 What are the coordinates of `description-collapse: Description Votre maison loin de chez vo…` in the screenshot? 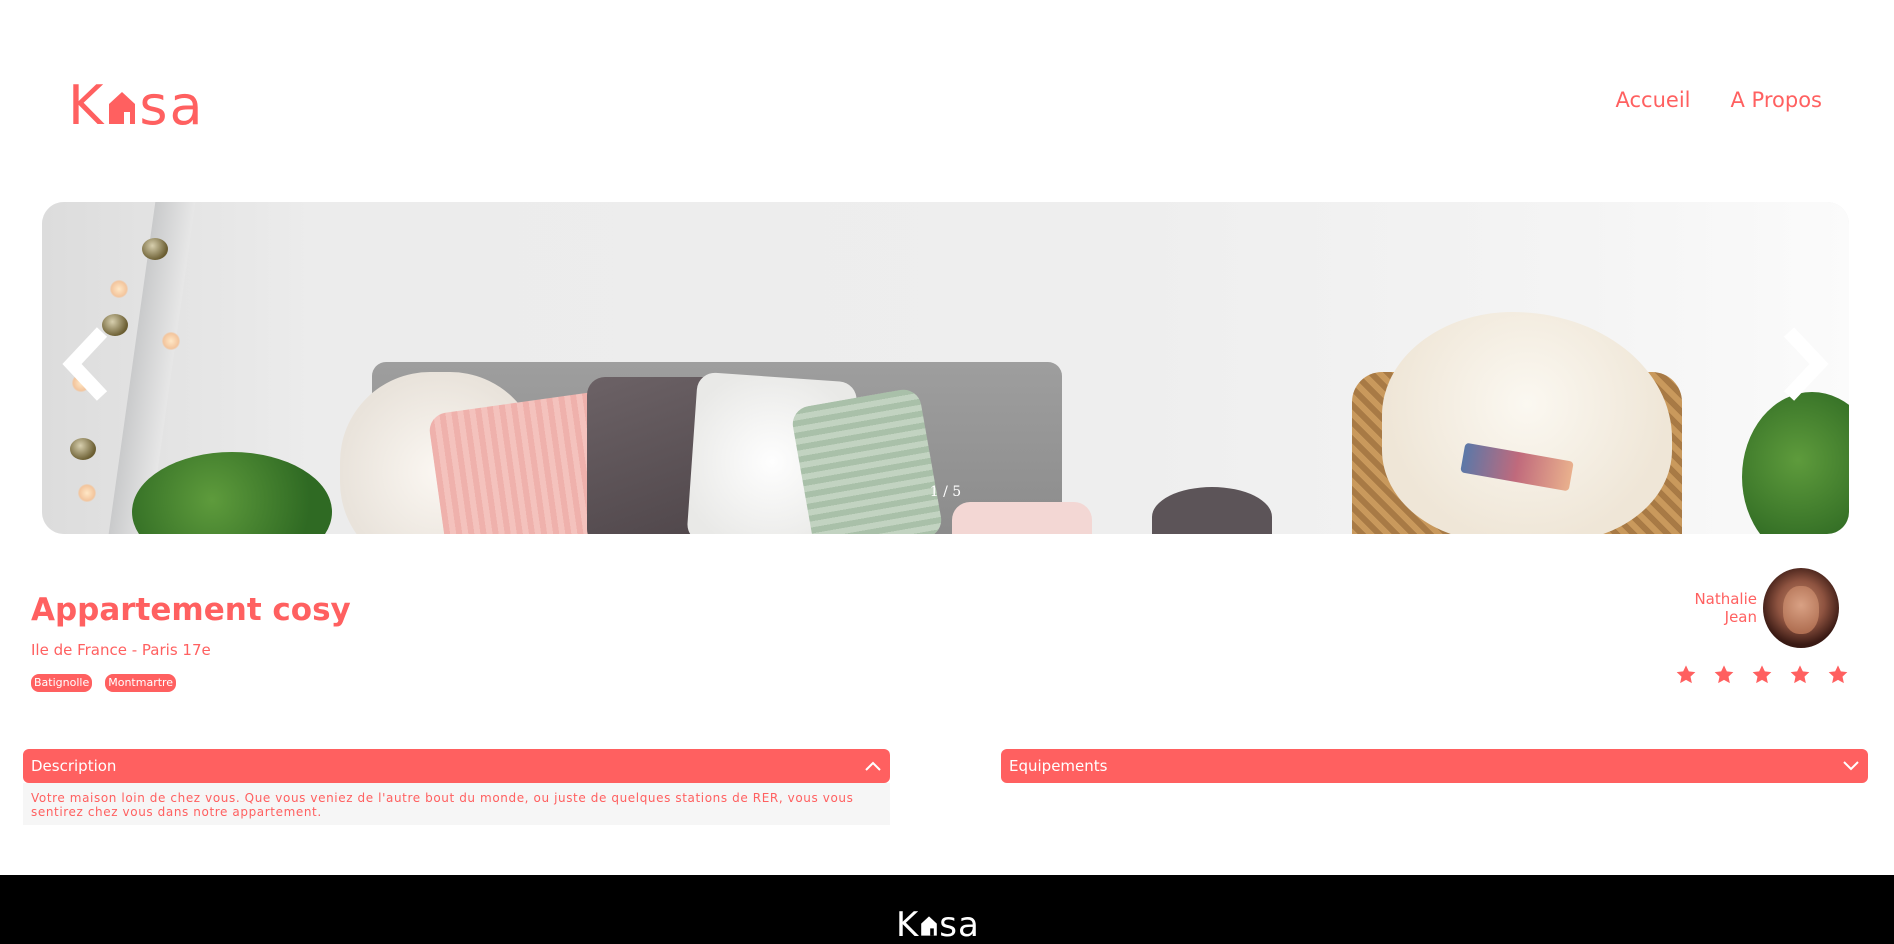 It's located at (456, 787).